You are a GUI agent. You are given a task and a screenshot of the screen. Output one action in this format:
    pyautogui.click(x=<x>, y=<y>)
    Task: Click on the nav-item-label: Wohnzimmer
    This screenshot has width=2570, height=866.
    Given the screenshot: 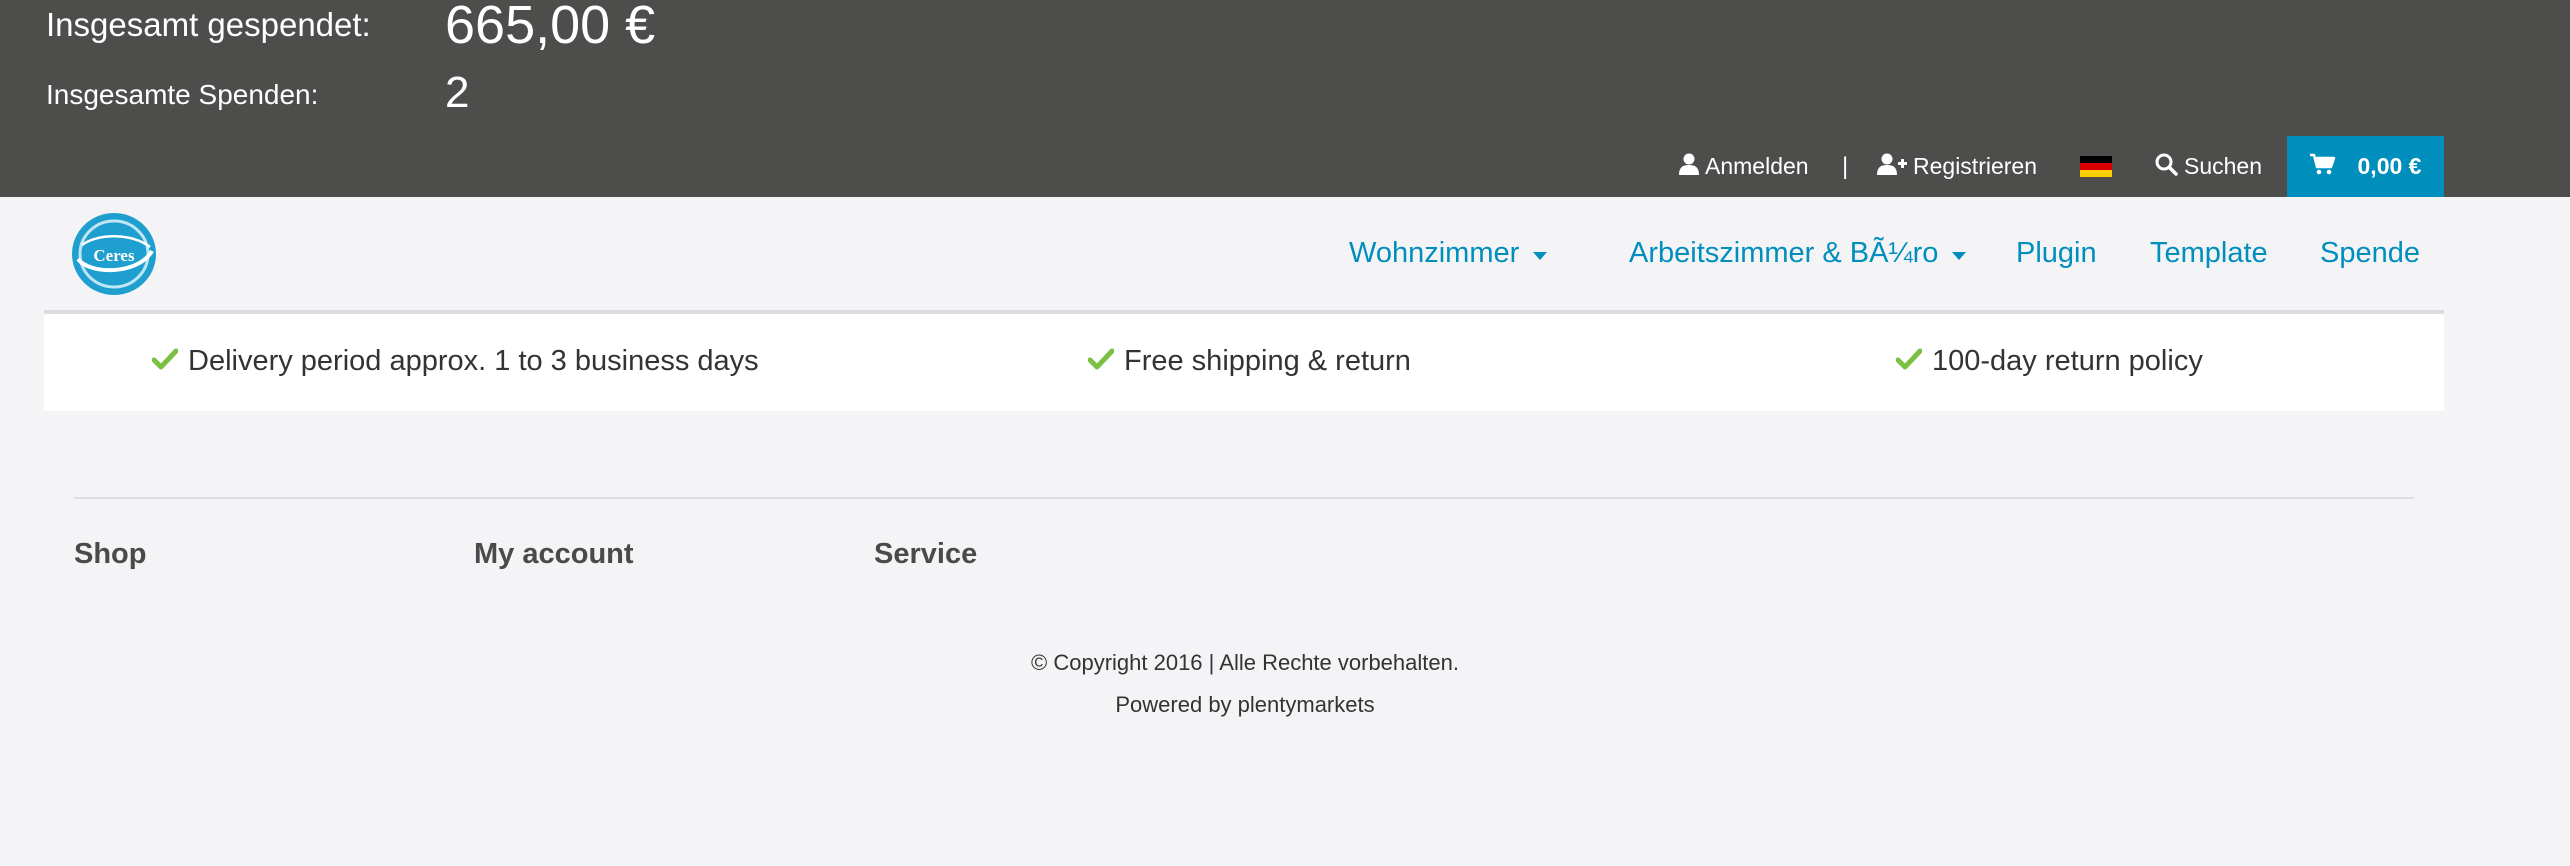 What is the action you would take?
    pyautogui.click(x=1434, y=253)
    